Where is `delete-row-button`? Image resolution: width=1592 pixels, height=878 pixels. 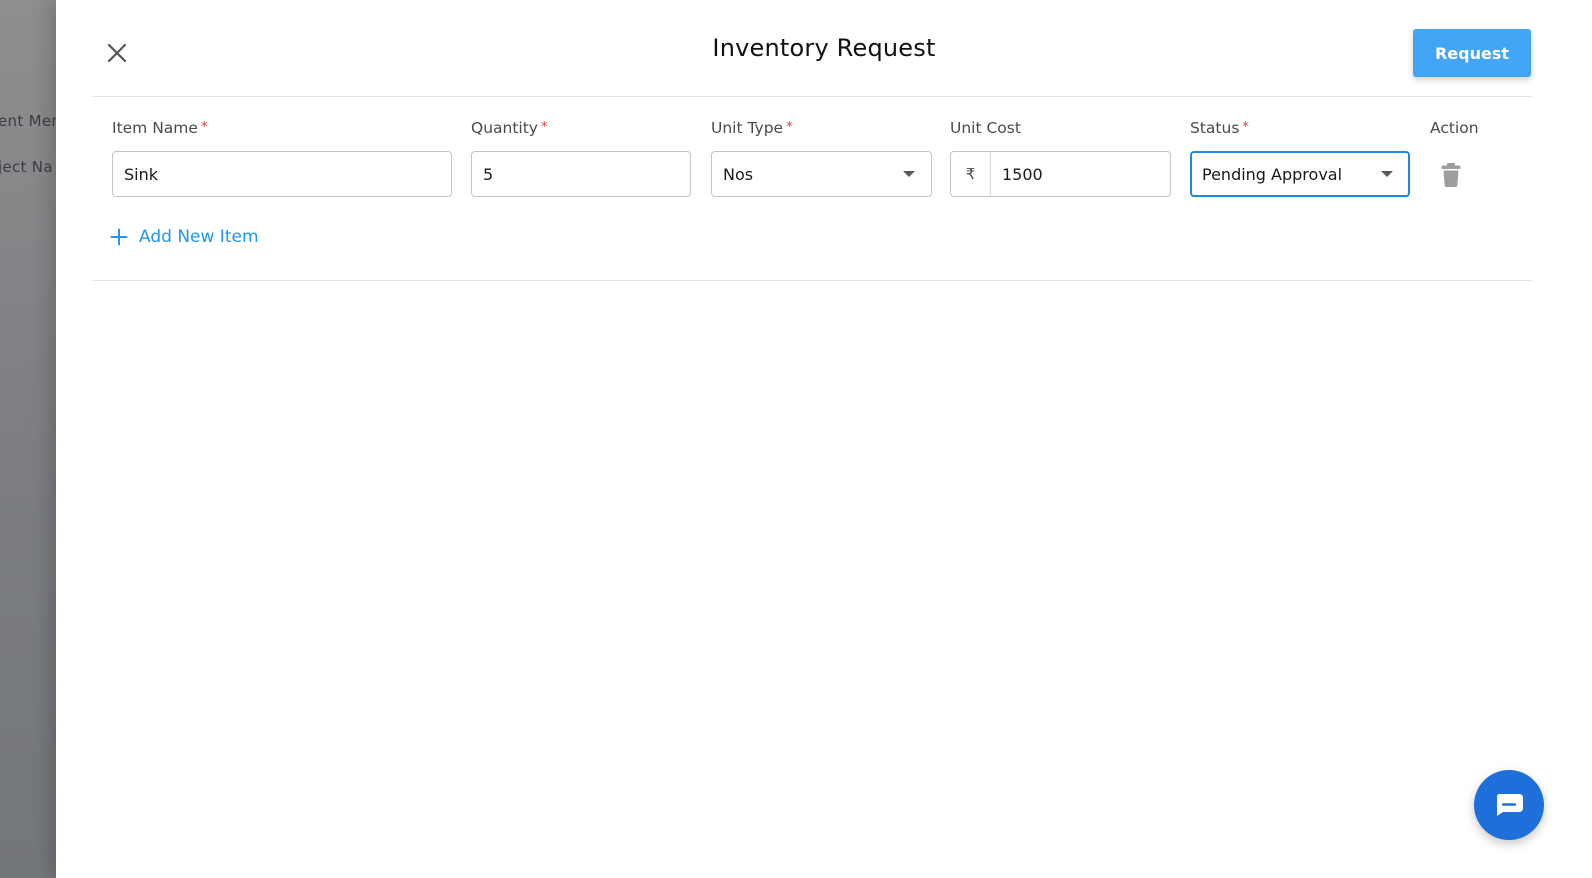
delete-row-button is located at coordinates (1451, 175).